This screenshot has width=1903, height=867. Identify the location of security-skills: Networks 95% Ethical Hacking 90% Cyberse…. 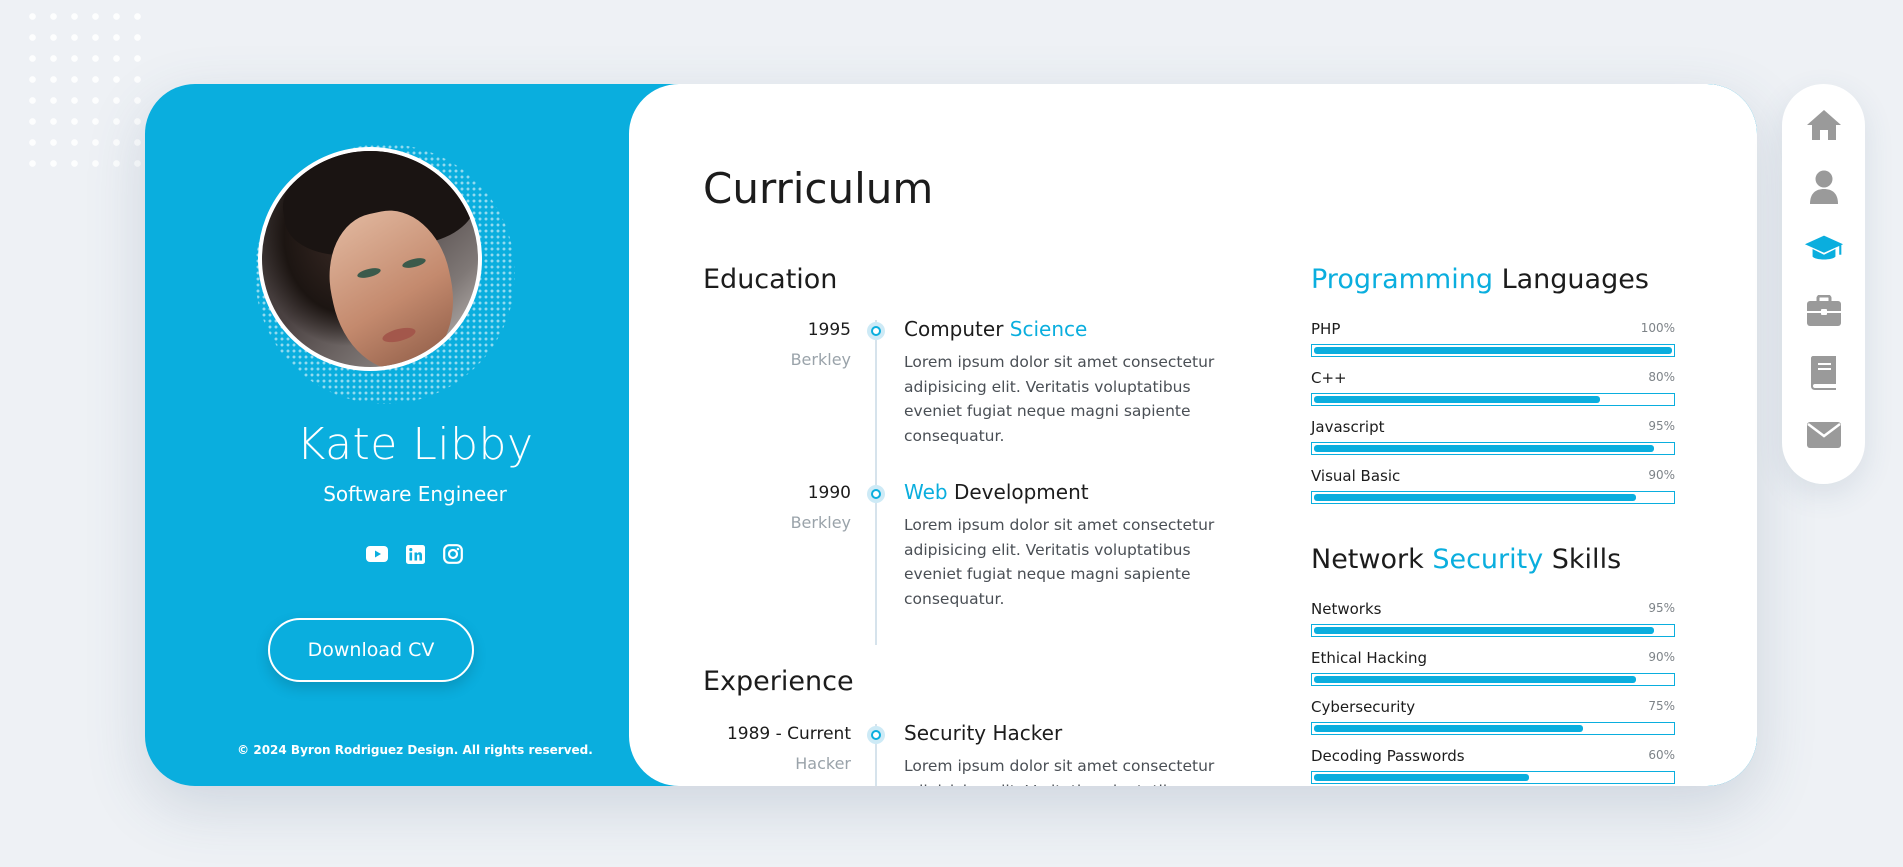
(1493, 693).